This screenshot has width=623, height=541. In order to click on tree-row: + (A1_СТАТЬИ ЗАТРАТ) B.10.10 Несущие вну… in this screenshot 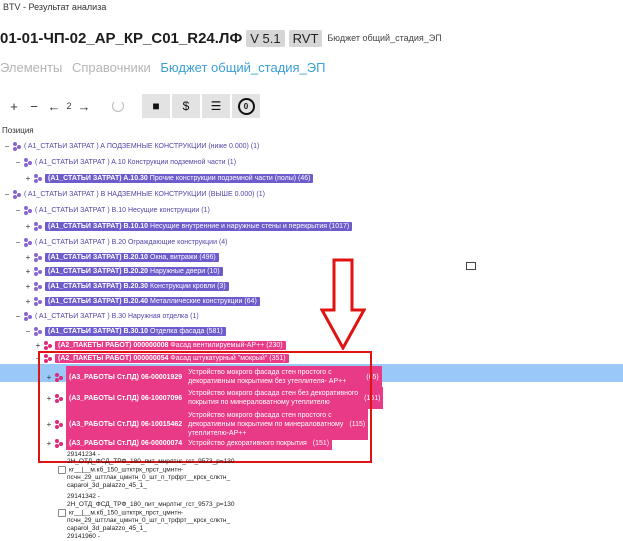, I will do `click(188, 226)`.